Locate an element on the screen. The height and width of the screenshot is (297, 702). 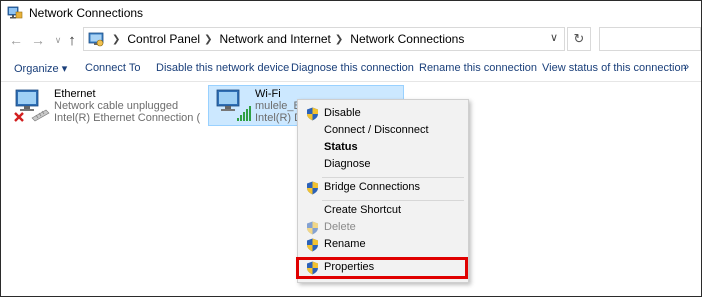
connect-to-button: Connect To is located at coordinates (112, 68).